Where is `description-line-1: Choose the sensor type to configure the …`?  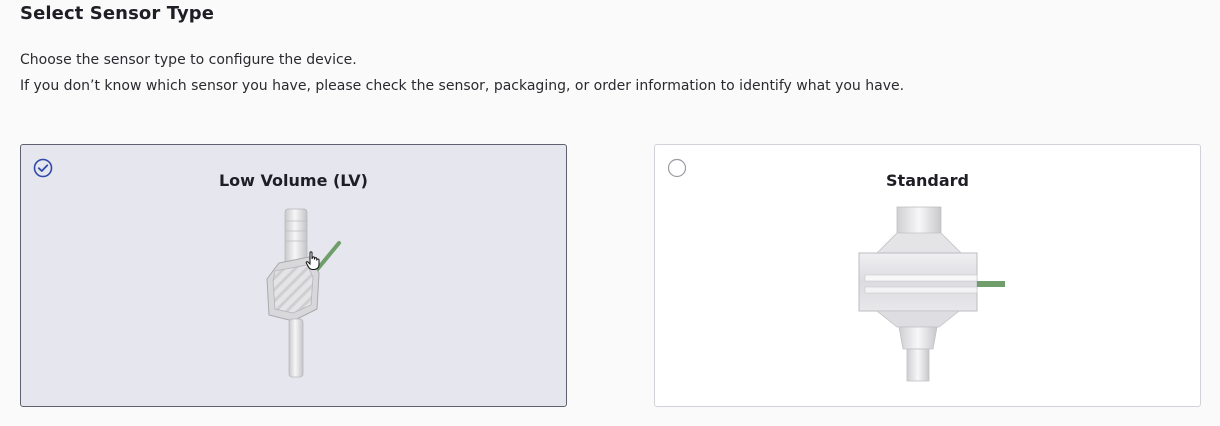
description-line-1: Choose the sensor type to configure the … is located at coordinates (188, 60).